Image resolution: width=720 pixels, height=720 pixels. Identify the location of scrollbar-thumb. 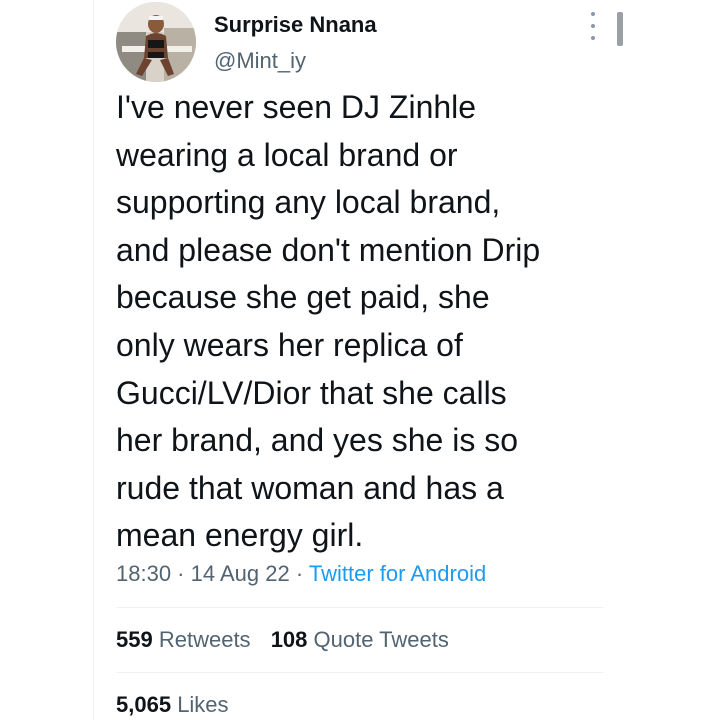
(620, 29).